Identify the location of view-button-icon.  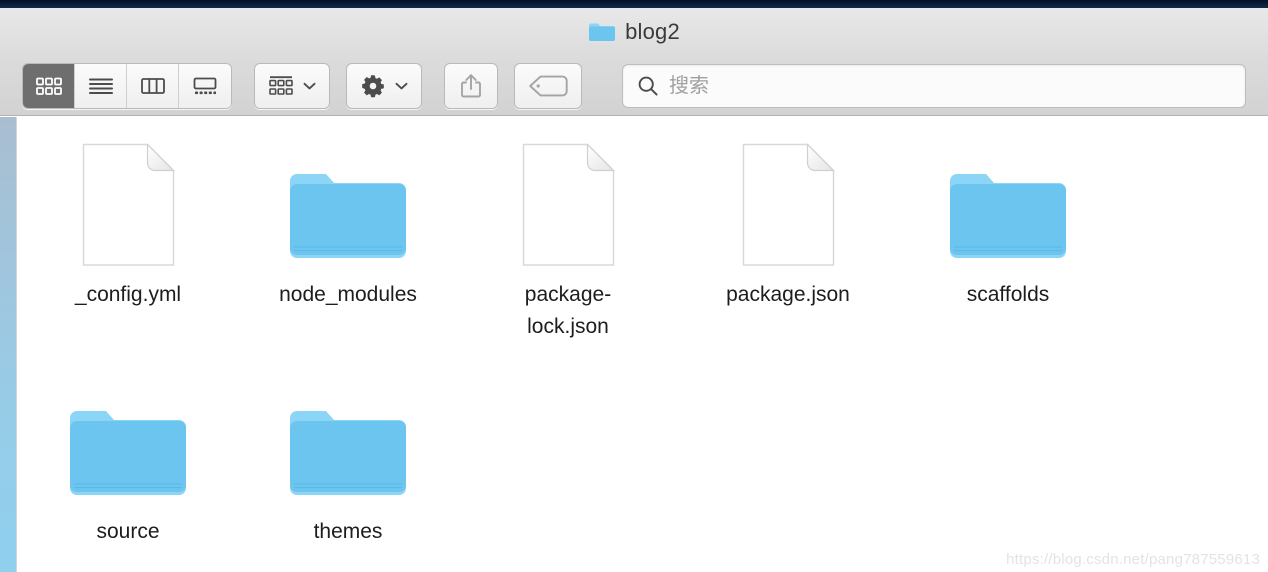
(49, 86).